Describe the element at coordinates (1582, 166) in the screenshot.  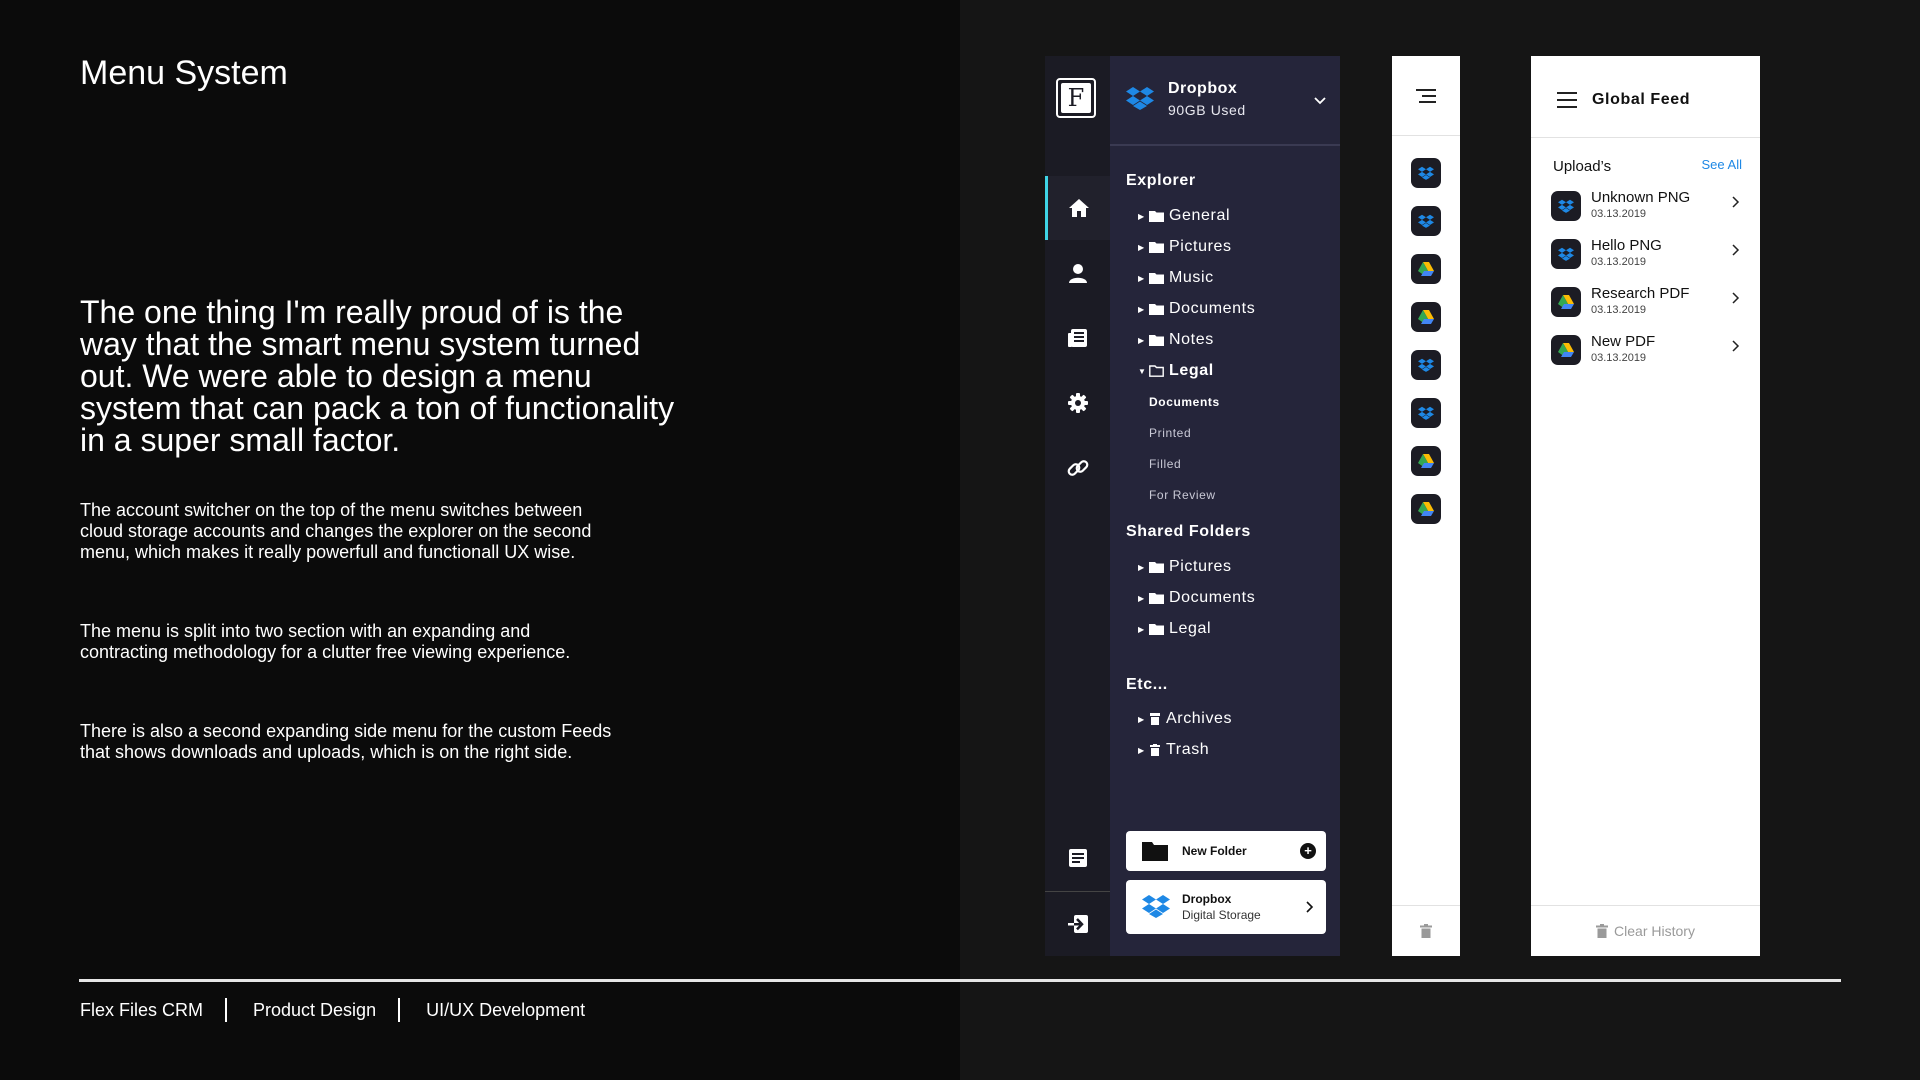
I see `uploads-label: Upload’s` at that location.